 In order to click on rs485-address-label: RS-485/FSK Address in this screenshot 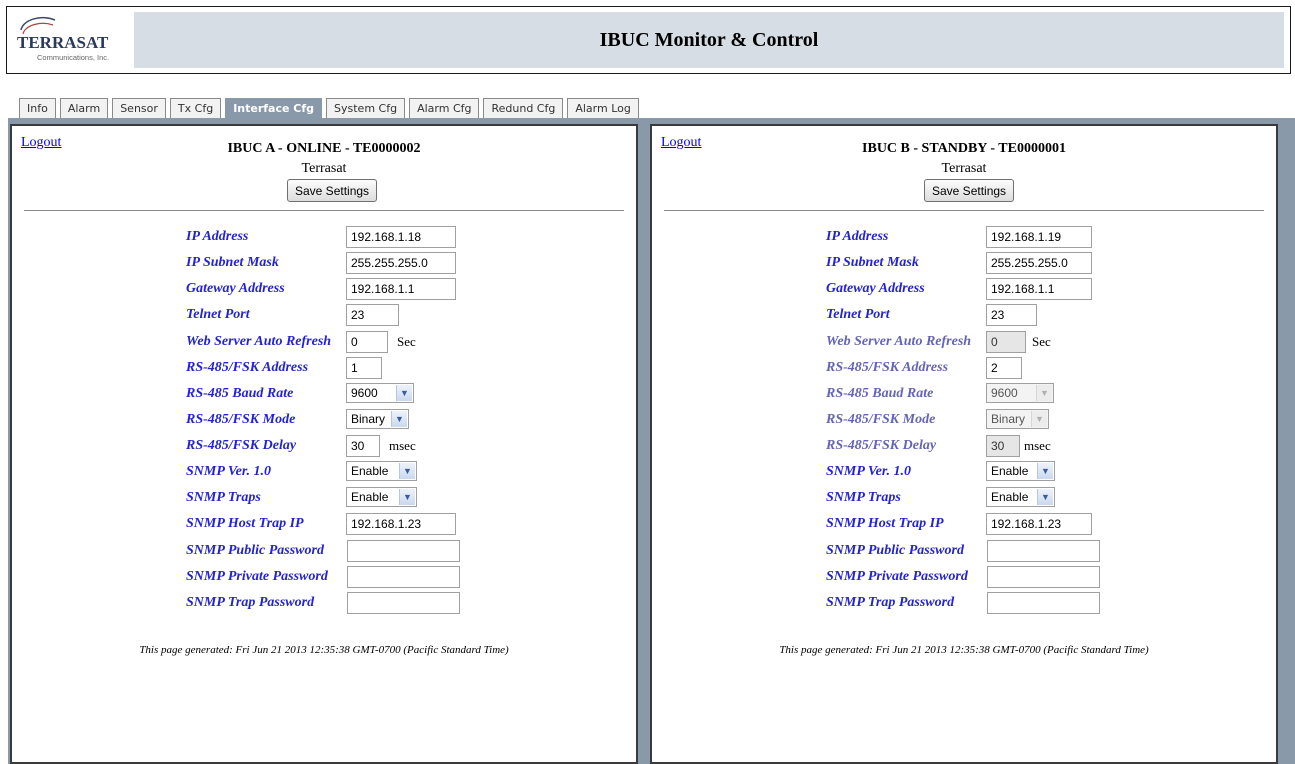, I will do `click(247, 367)`.